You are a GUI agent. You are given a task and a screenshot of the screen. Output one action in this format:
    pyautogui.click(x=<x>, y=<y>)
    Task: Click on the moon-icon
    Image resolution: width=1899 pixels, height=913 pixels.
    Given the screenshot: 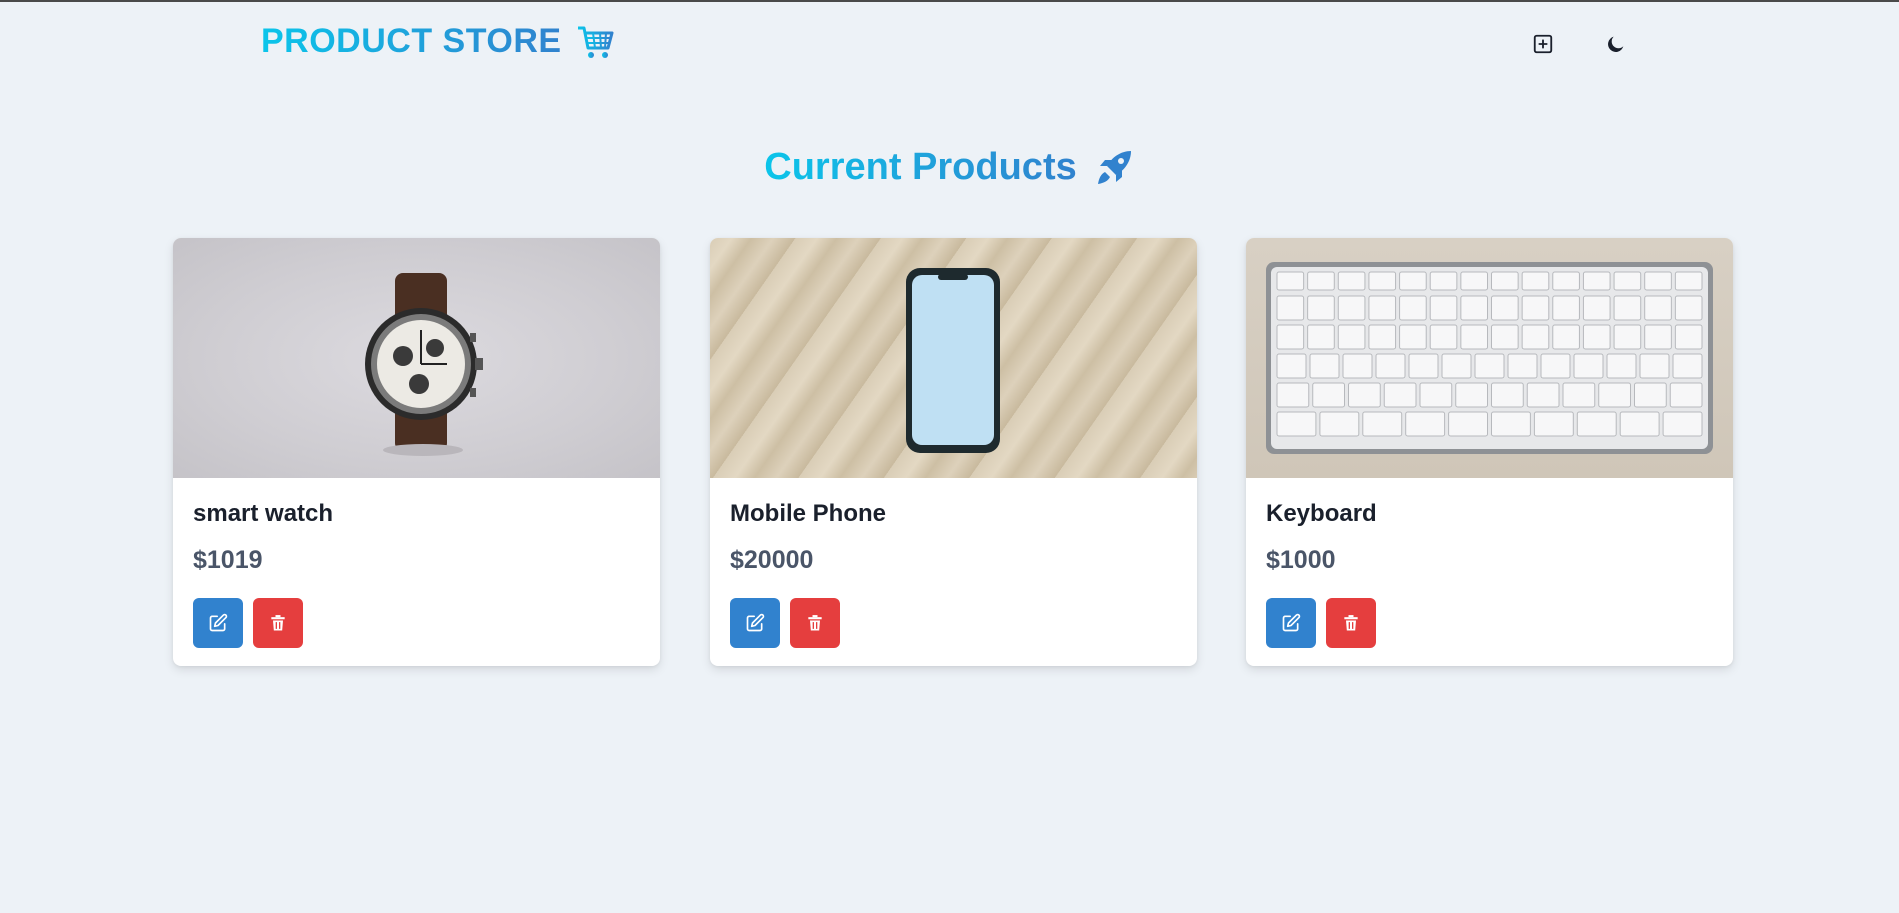 What is the action you would take?
    pyautogui.click(x=1616, y=44)
    